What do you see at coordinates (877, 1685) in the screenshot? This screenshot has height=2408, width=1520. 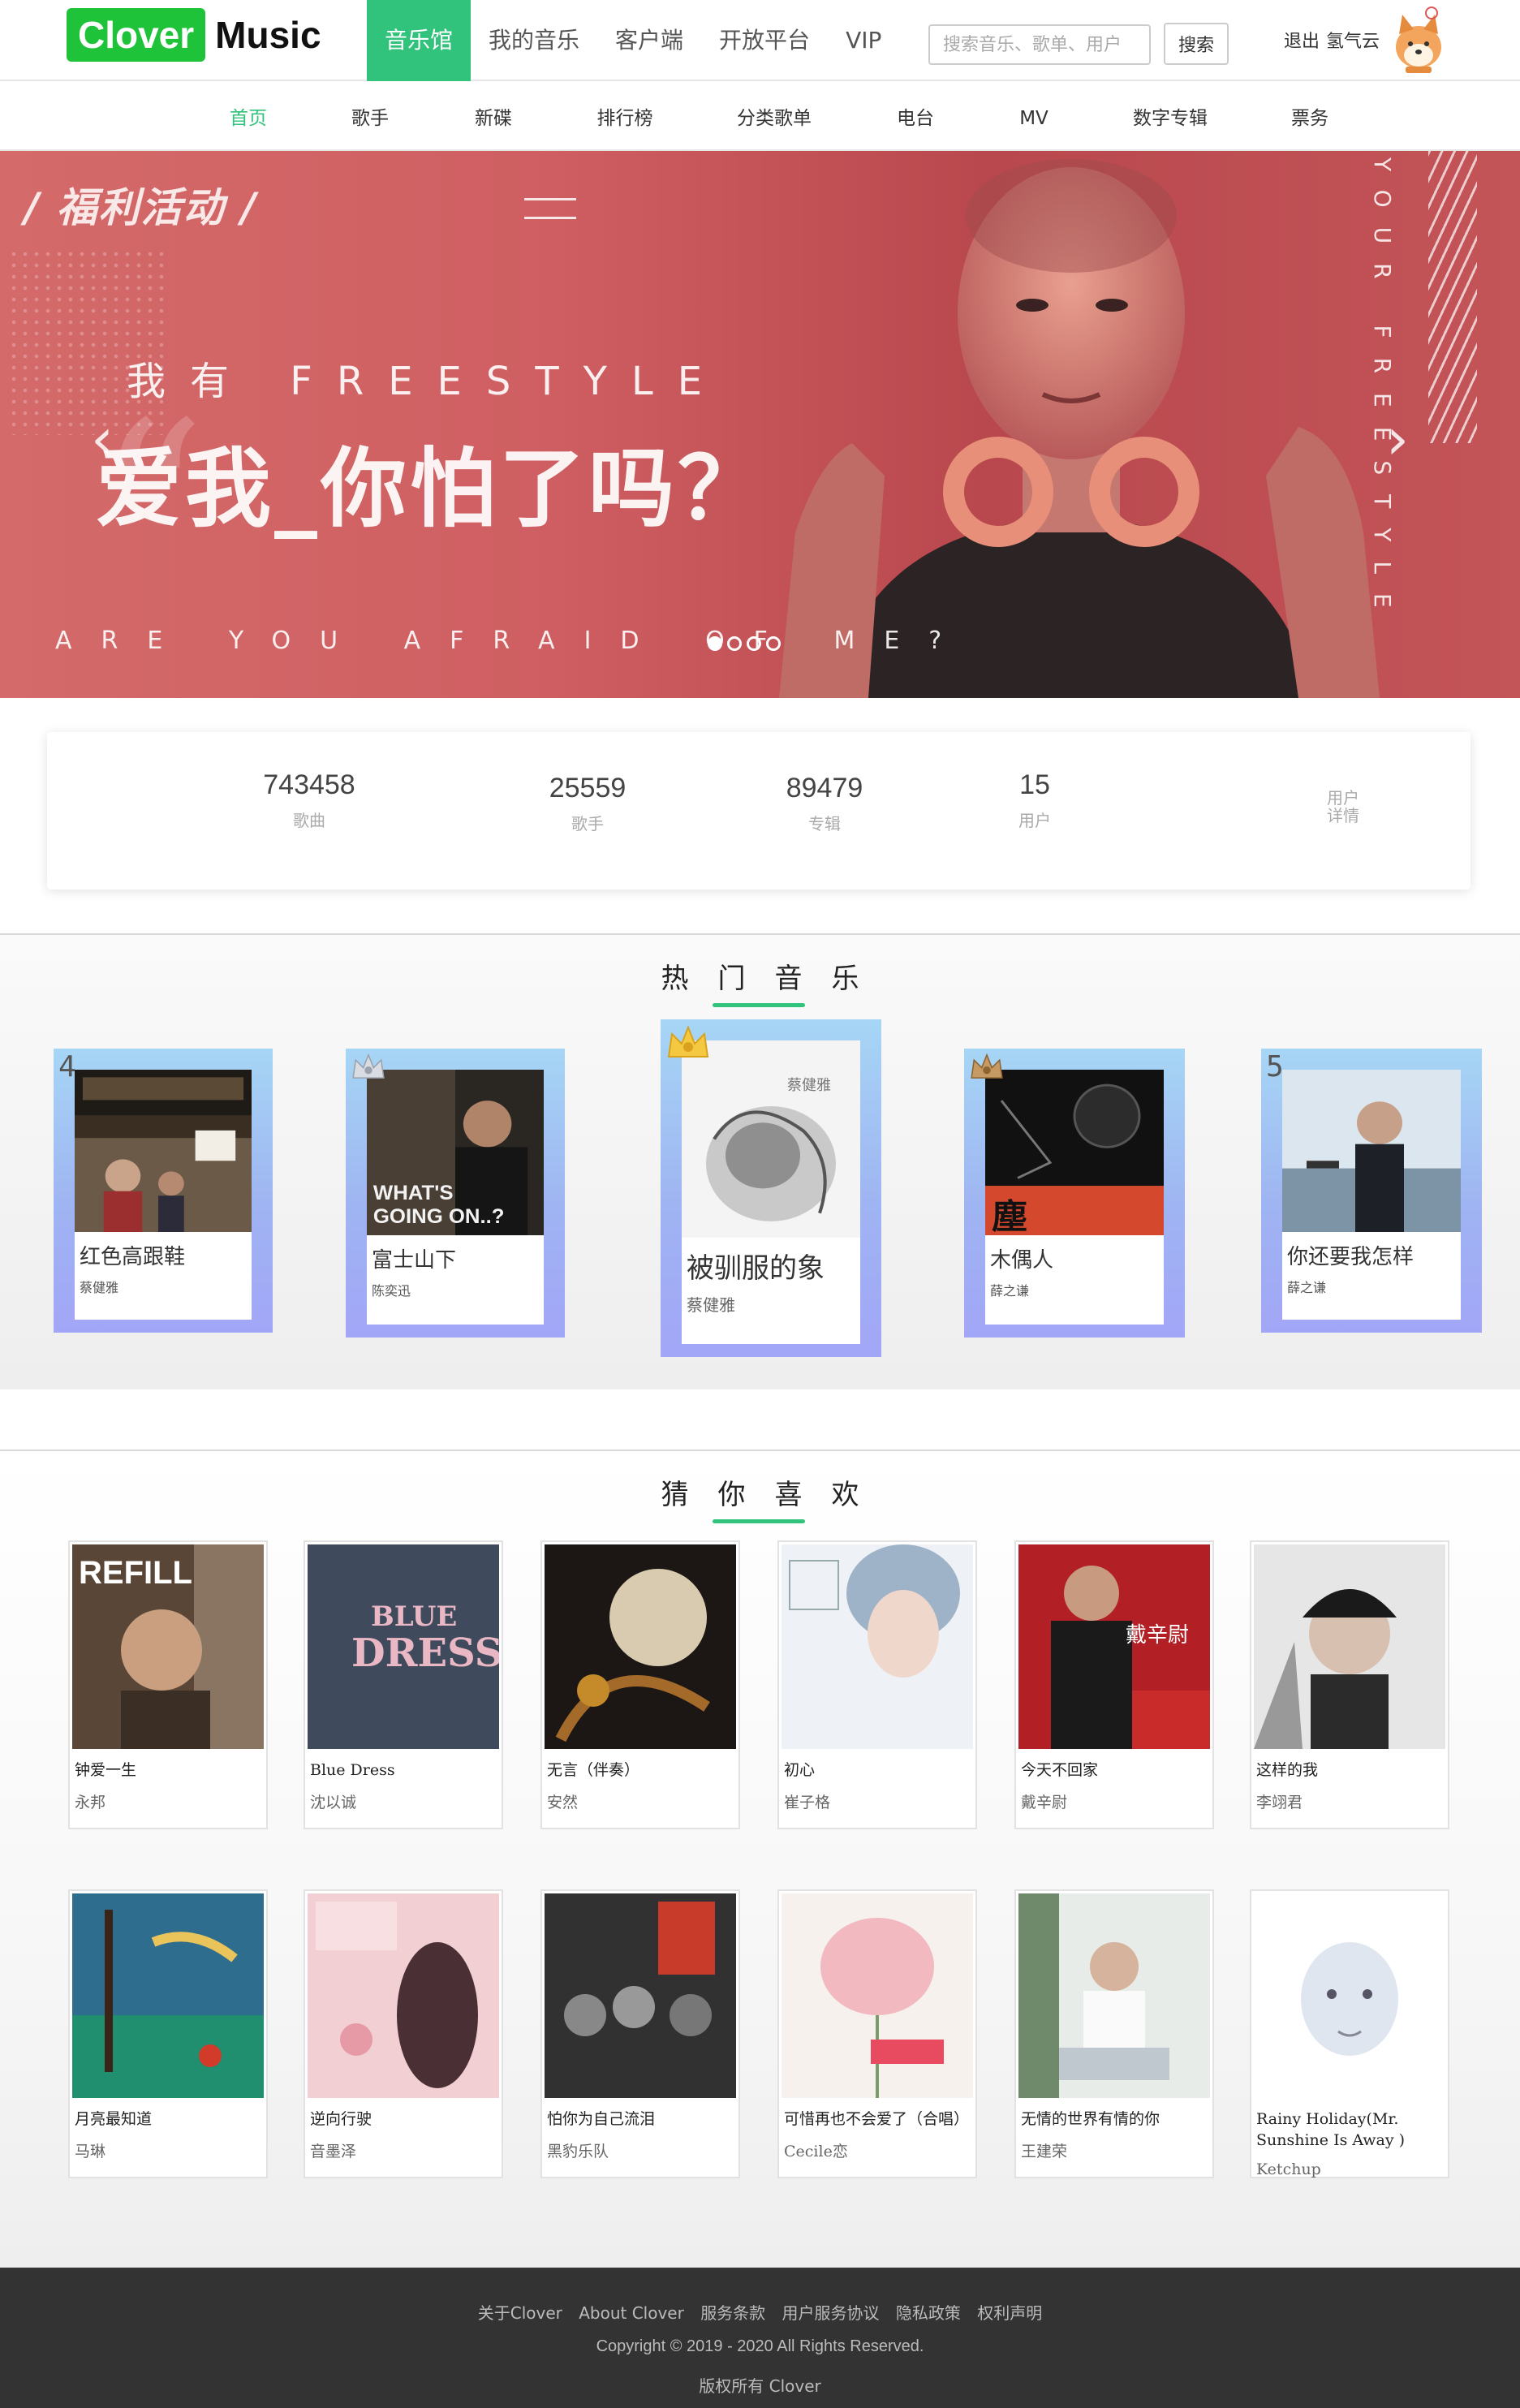 I see `recommend-card: 初心 崔子格` at bounding box center [877, 1685].